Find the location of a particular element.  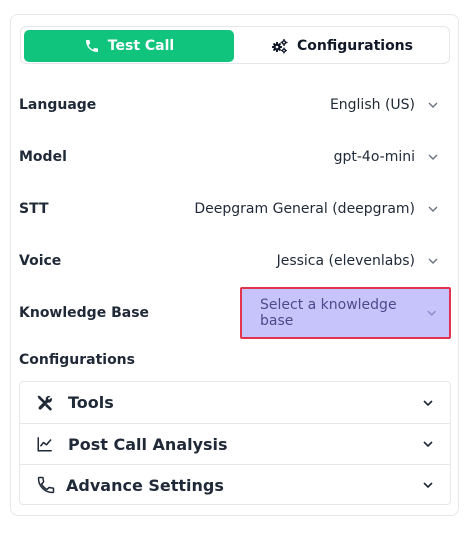

tools-icon is located at coordinates (44, 403).